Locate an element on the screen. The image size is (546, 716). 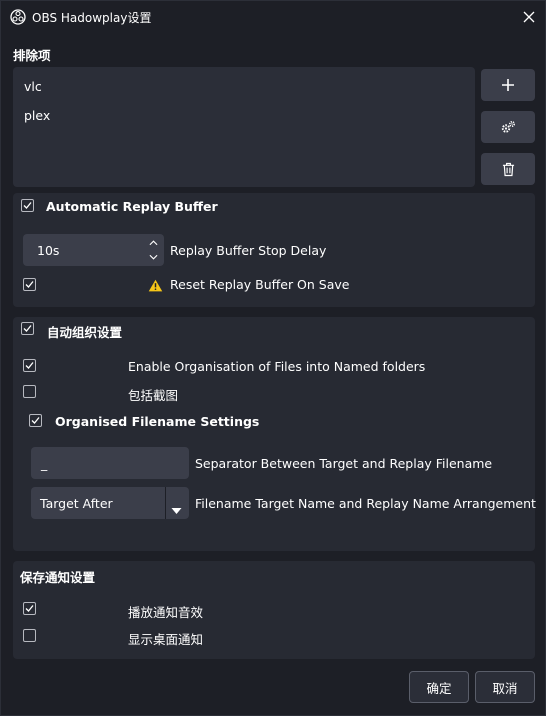
plus-icon is located at coordinates (508, 85).